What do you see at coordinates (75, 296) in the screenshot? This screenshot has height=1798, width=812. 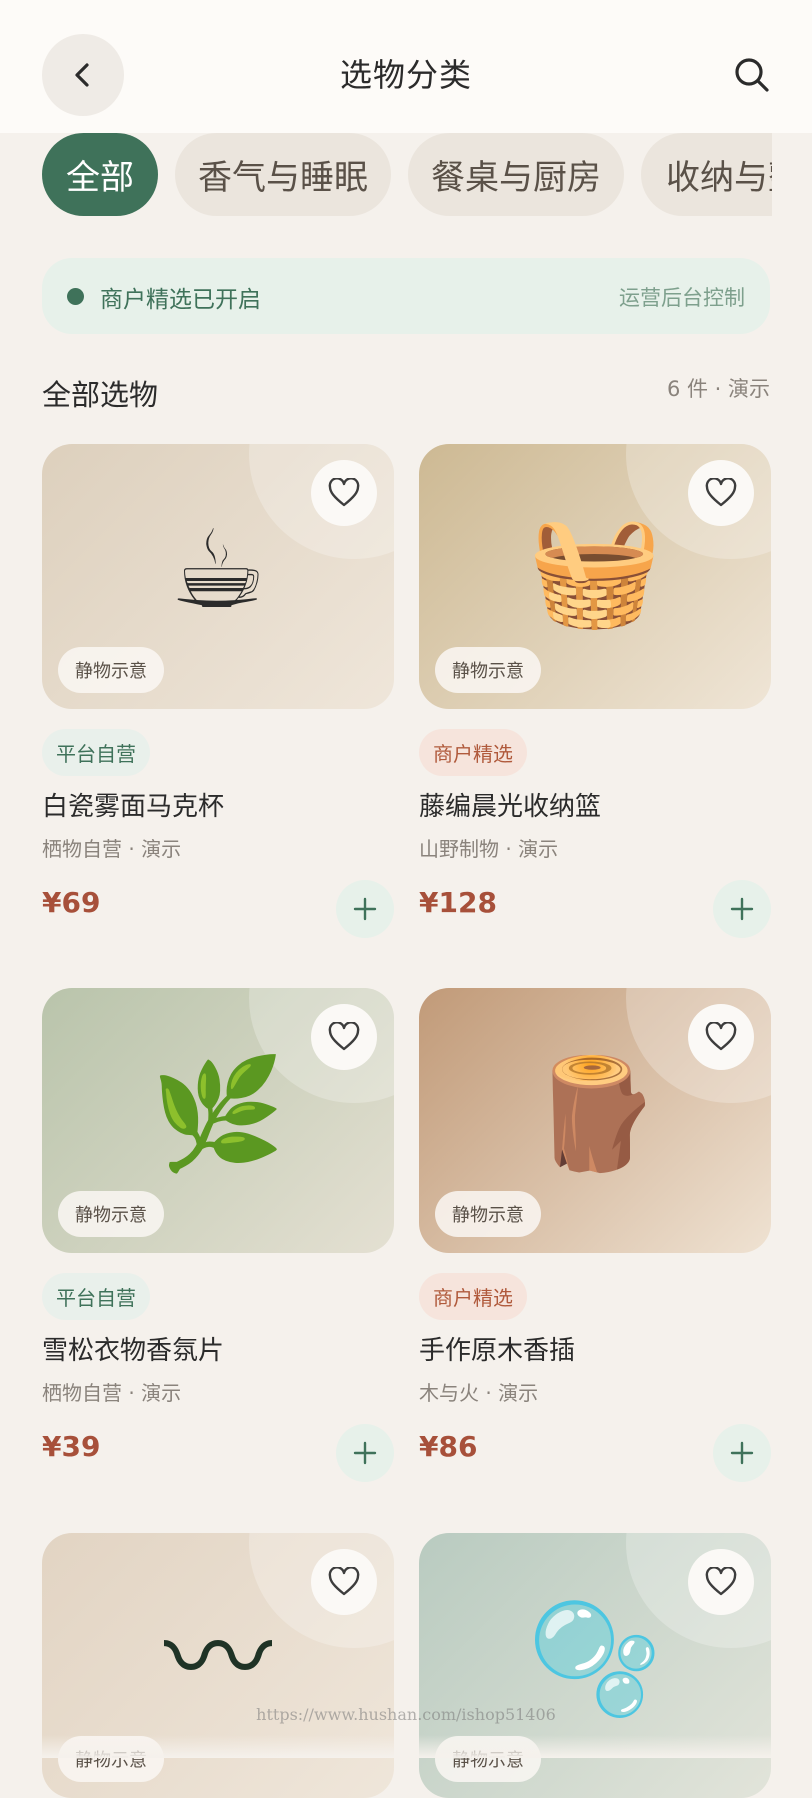 I see `status-dot` at bounding box center [75, 296].